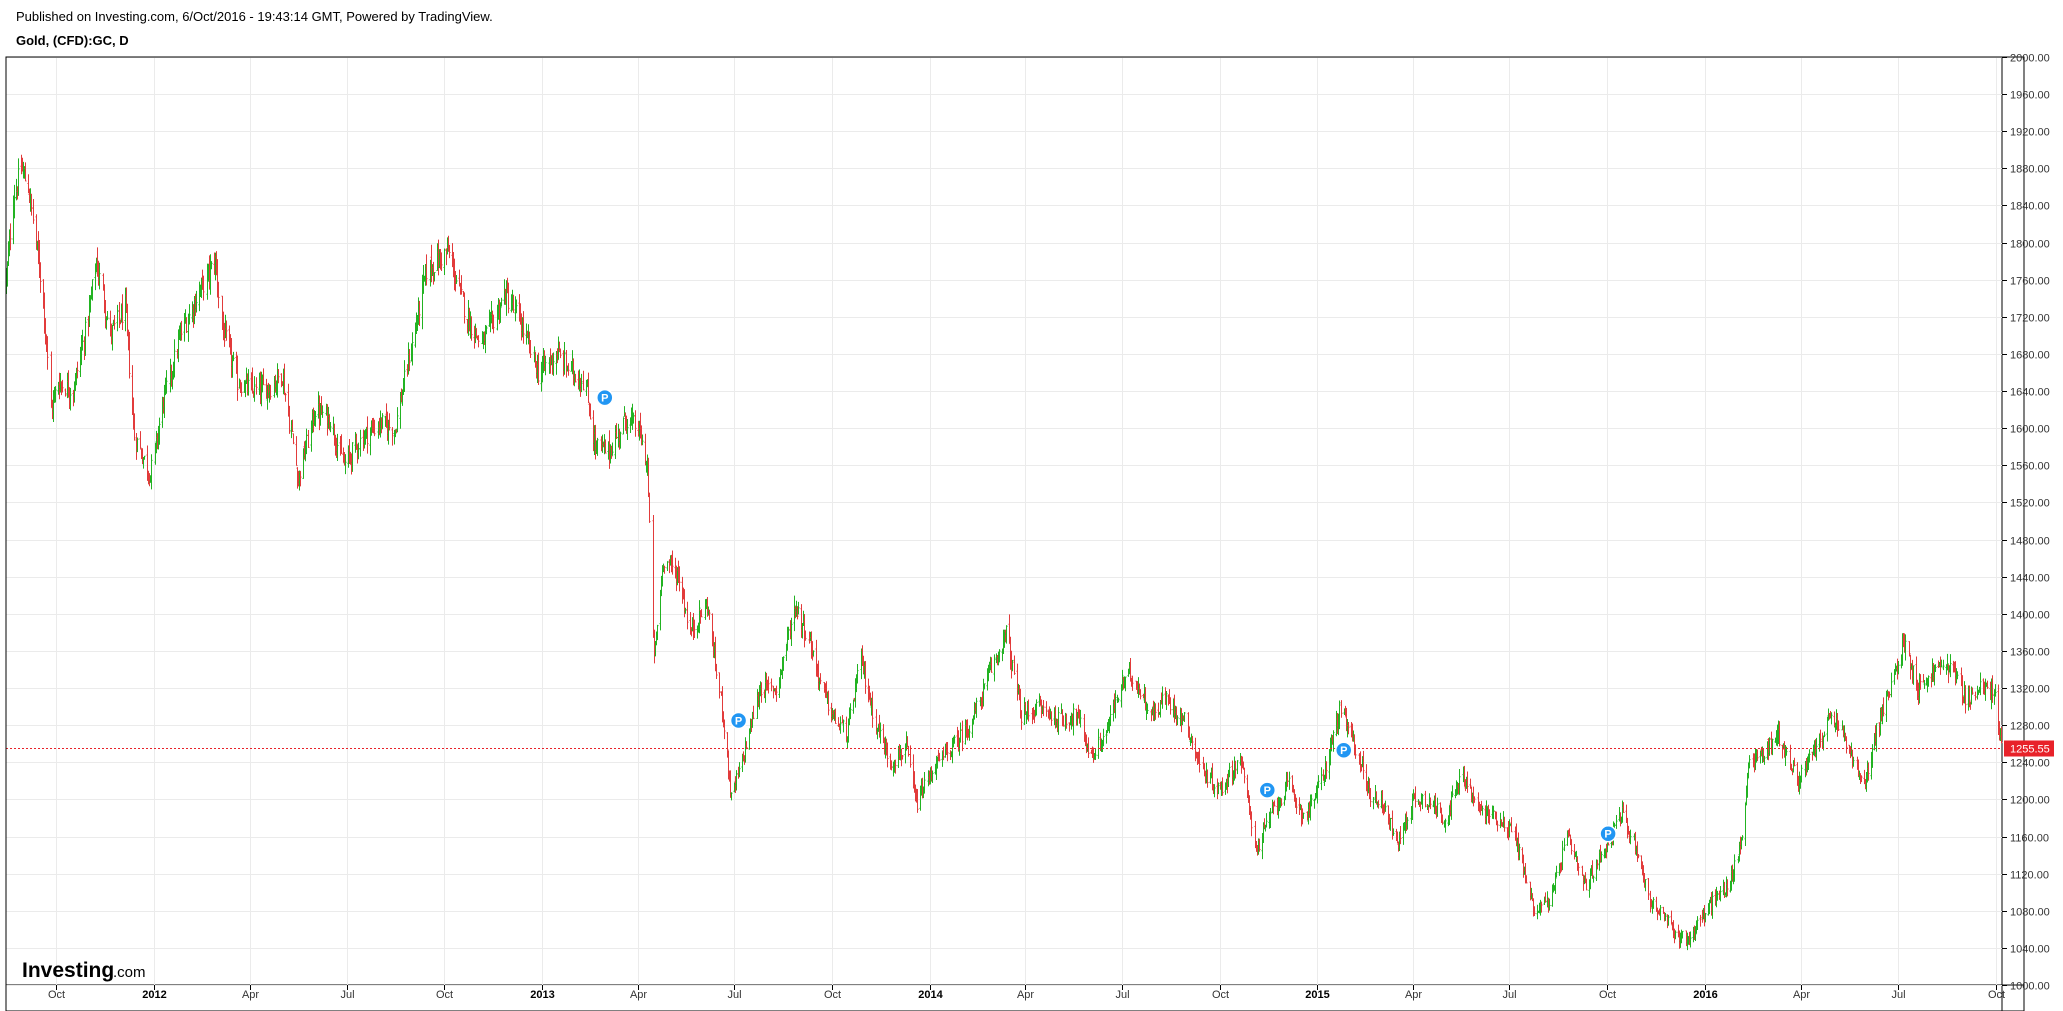 The width and height of the screenshot is (2063, 1011). What do you see at coordinates (2030, 356) in the screenshot?
I see `y-tick-label: 1680.00` at bounding box center [2030, 356].